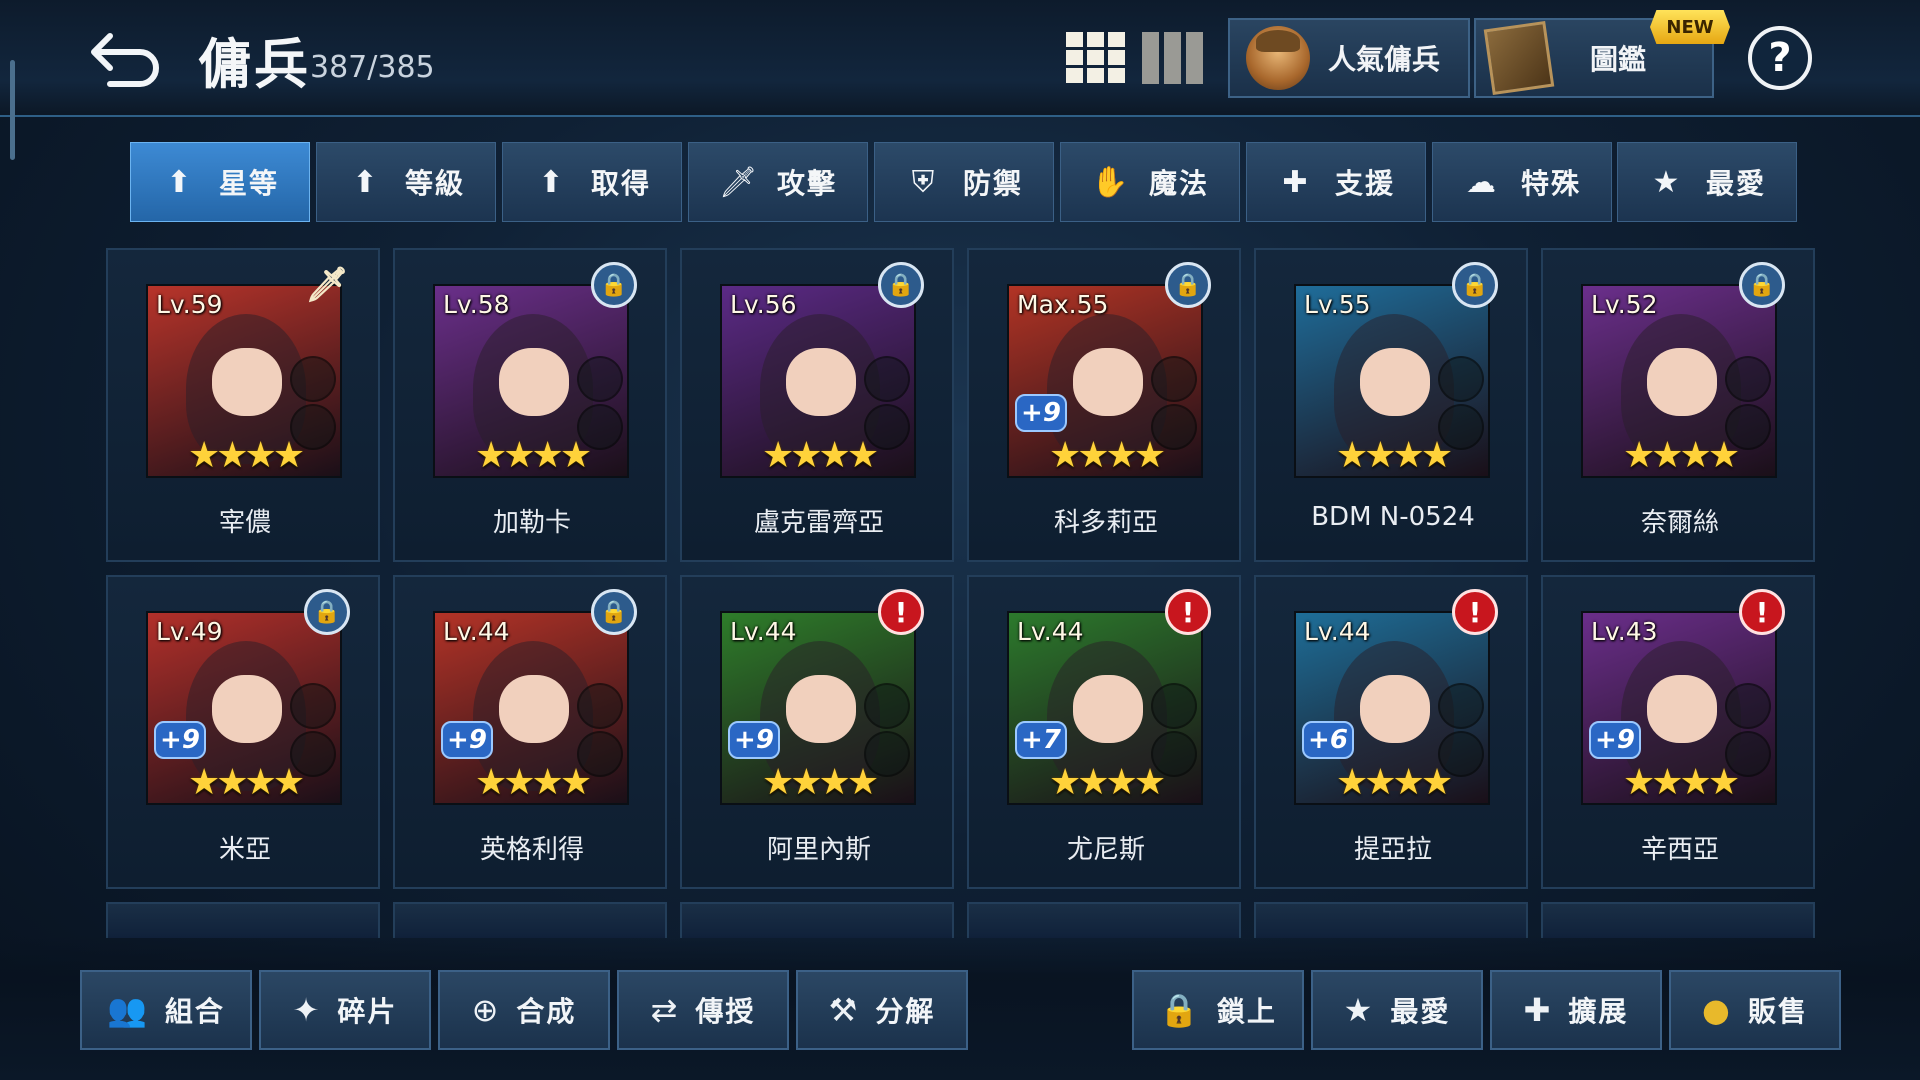 This screenshot has width=1920, height=1080. I want to click on mercenary-card: Lv.43 +9 ★★★★ ! 辛西亞, so click(1678, 732).